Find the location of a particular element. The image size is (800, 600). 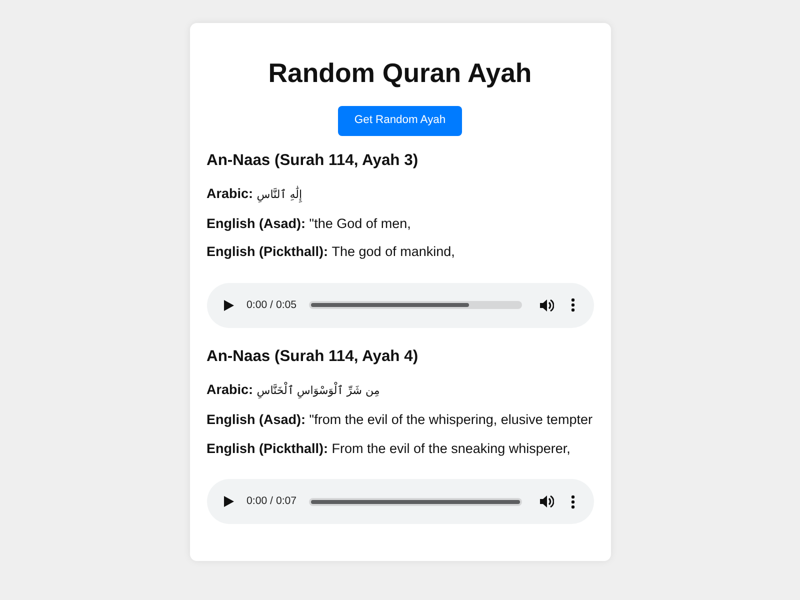

time-display: 0:00 / 0:07 is located at coordinates (271, 501).